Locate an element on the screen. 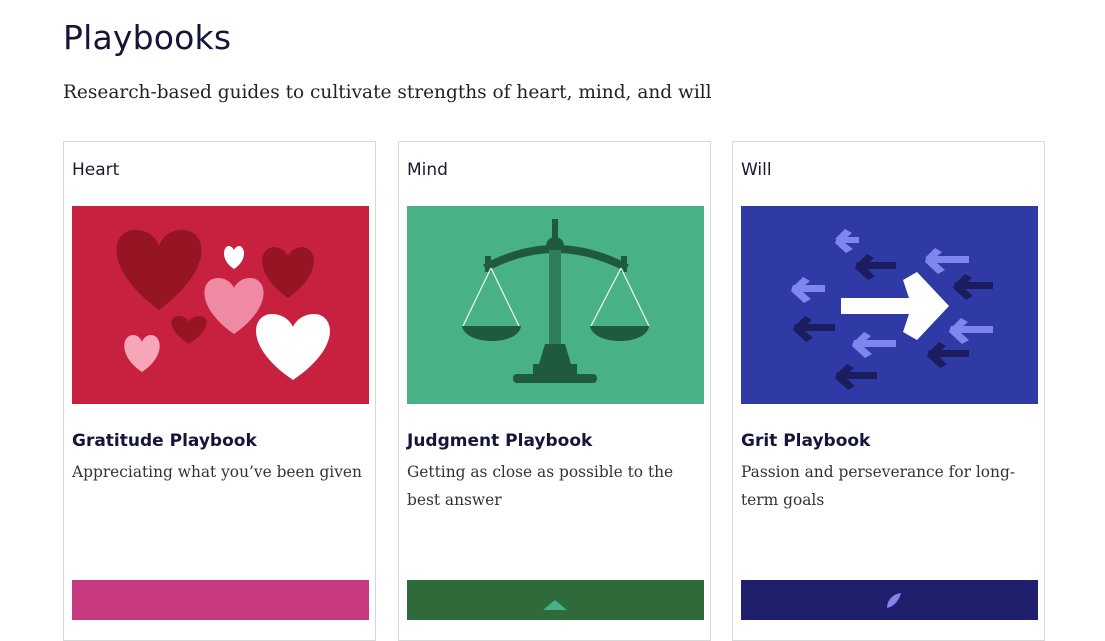 This screenshot has height=641, width=1105. balance-scale-illustration-icon is located at coordinates (555, 305).